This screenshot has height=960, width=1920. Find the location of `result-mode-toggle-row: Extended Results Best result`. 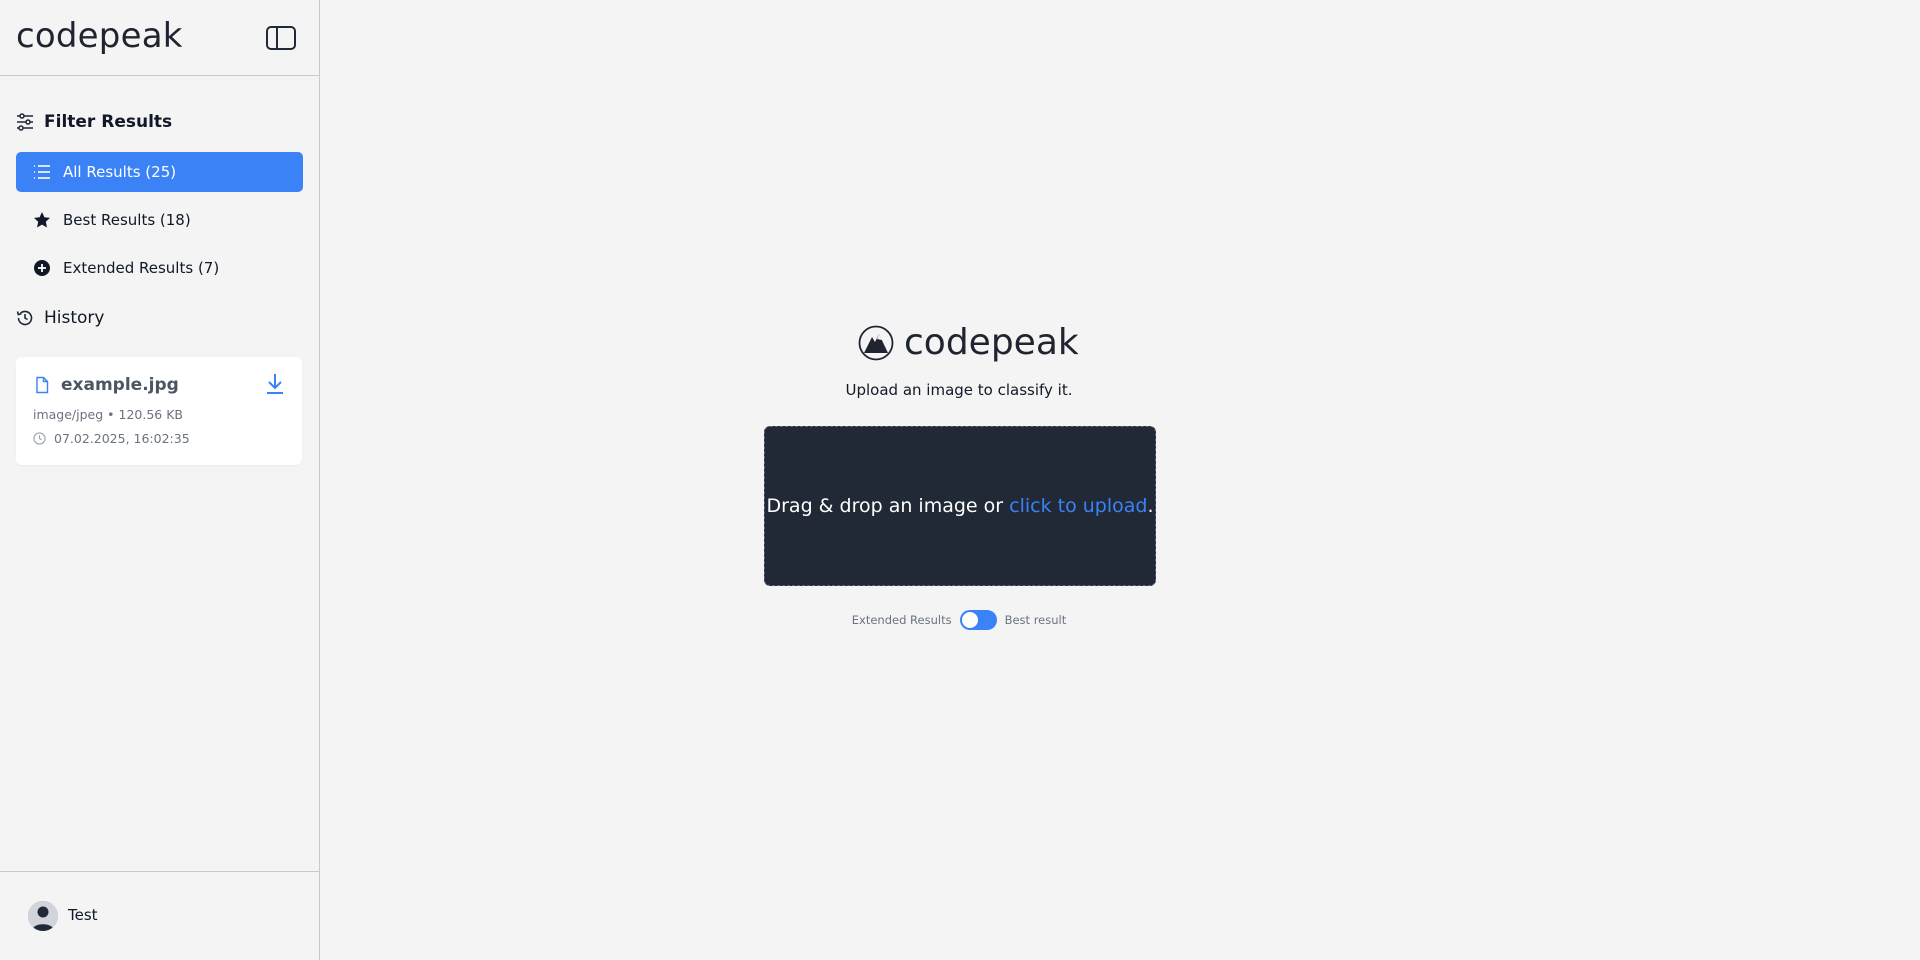

result-mode-toggle-row: Extended Results Best result is located at coordinates (959, 620).